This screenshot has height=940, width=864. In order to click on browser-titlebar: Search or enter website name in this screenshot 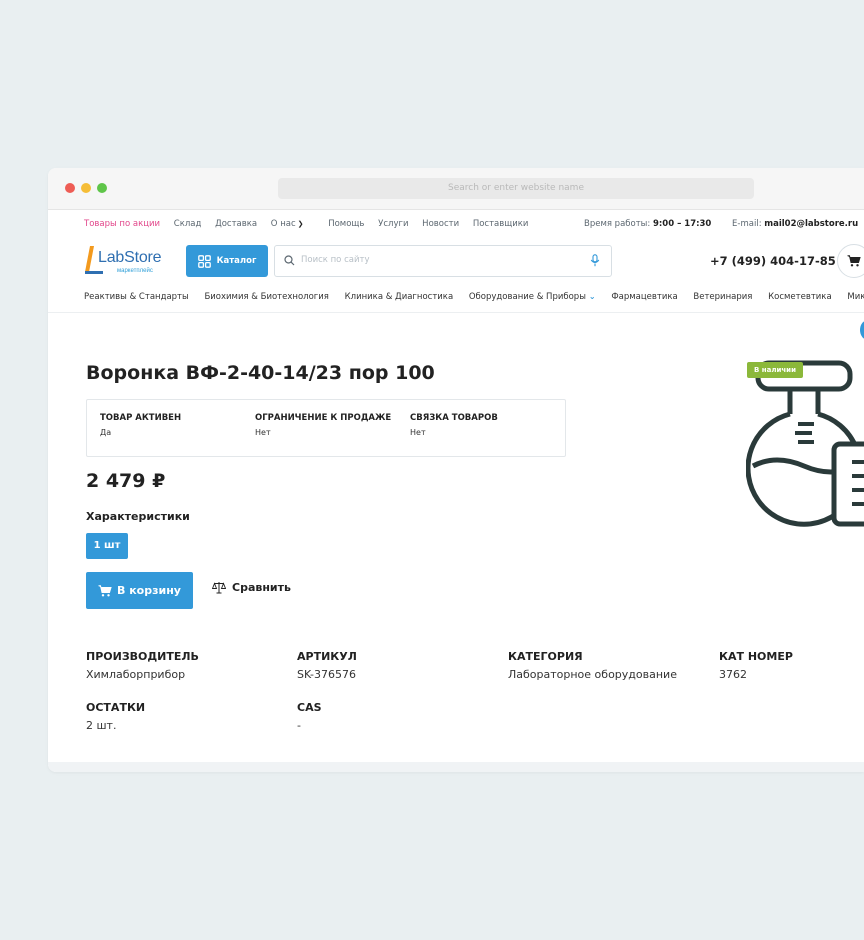, I will do `click(456, 189)`.